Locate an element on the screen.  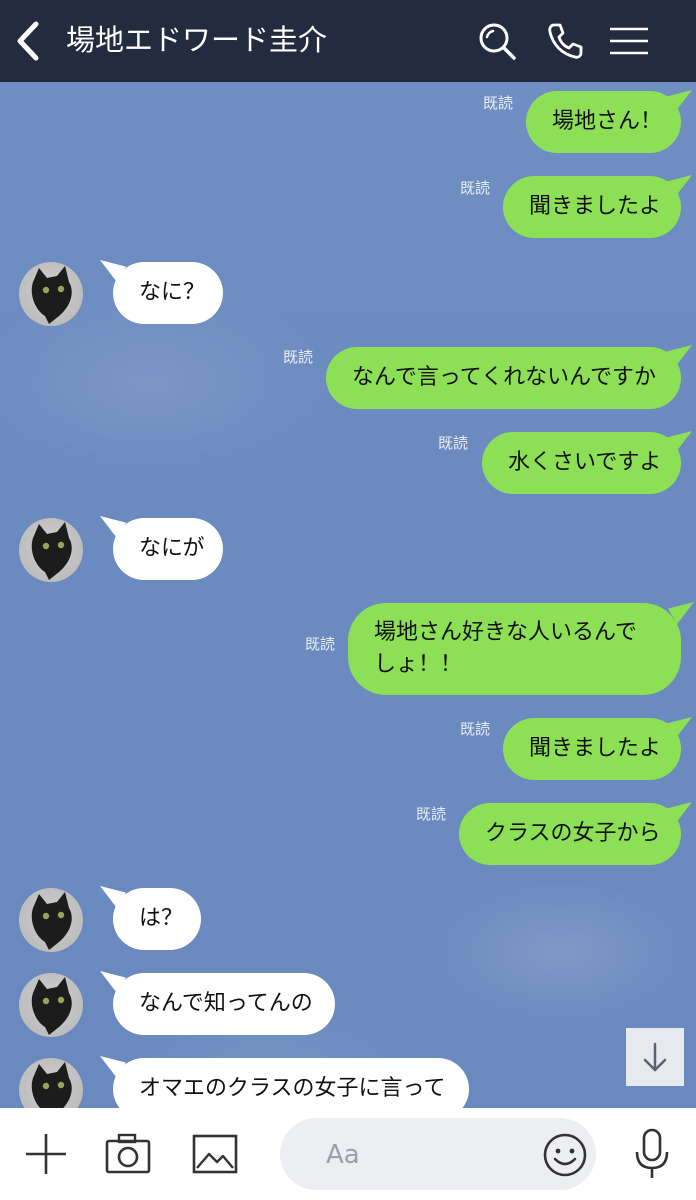
camera-icon is located at coordinates (128, 1153).